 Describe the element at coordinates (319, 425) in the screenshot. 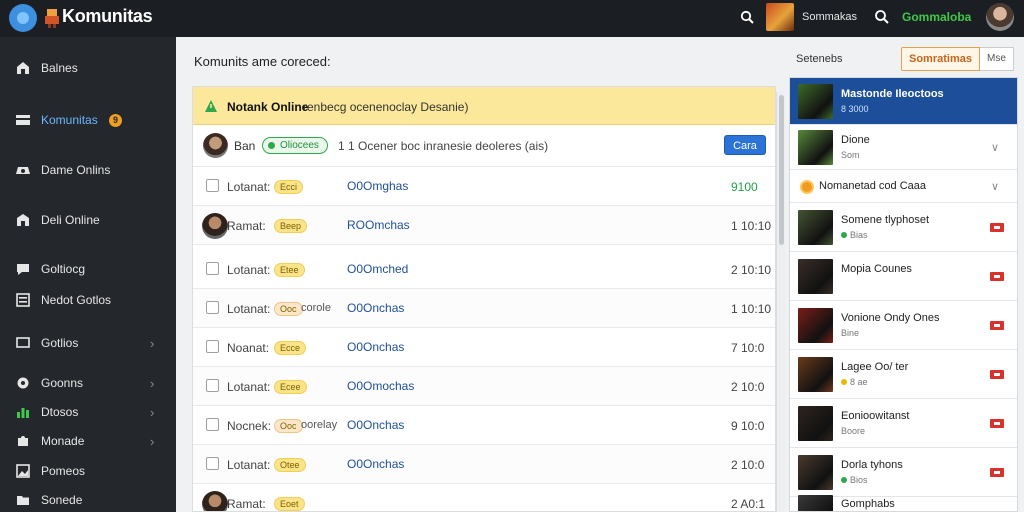

I see `row-extra-text: oorelay` at that location.